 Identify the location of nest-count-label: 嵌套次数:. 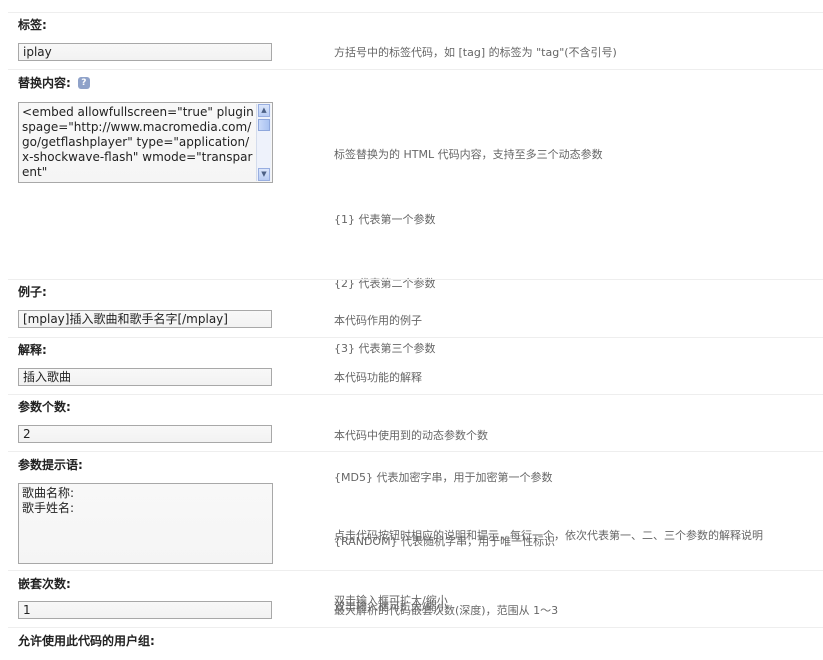
(44, 584).